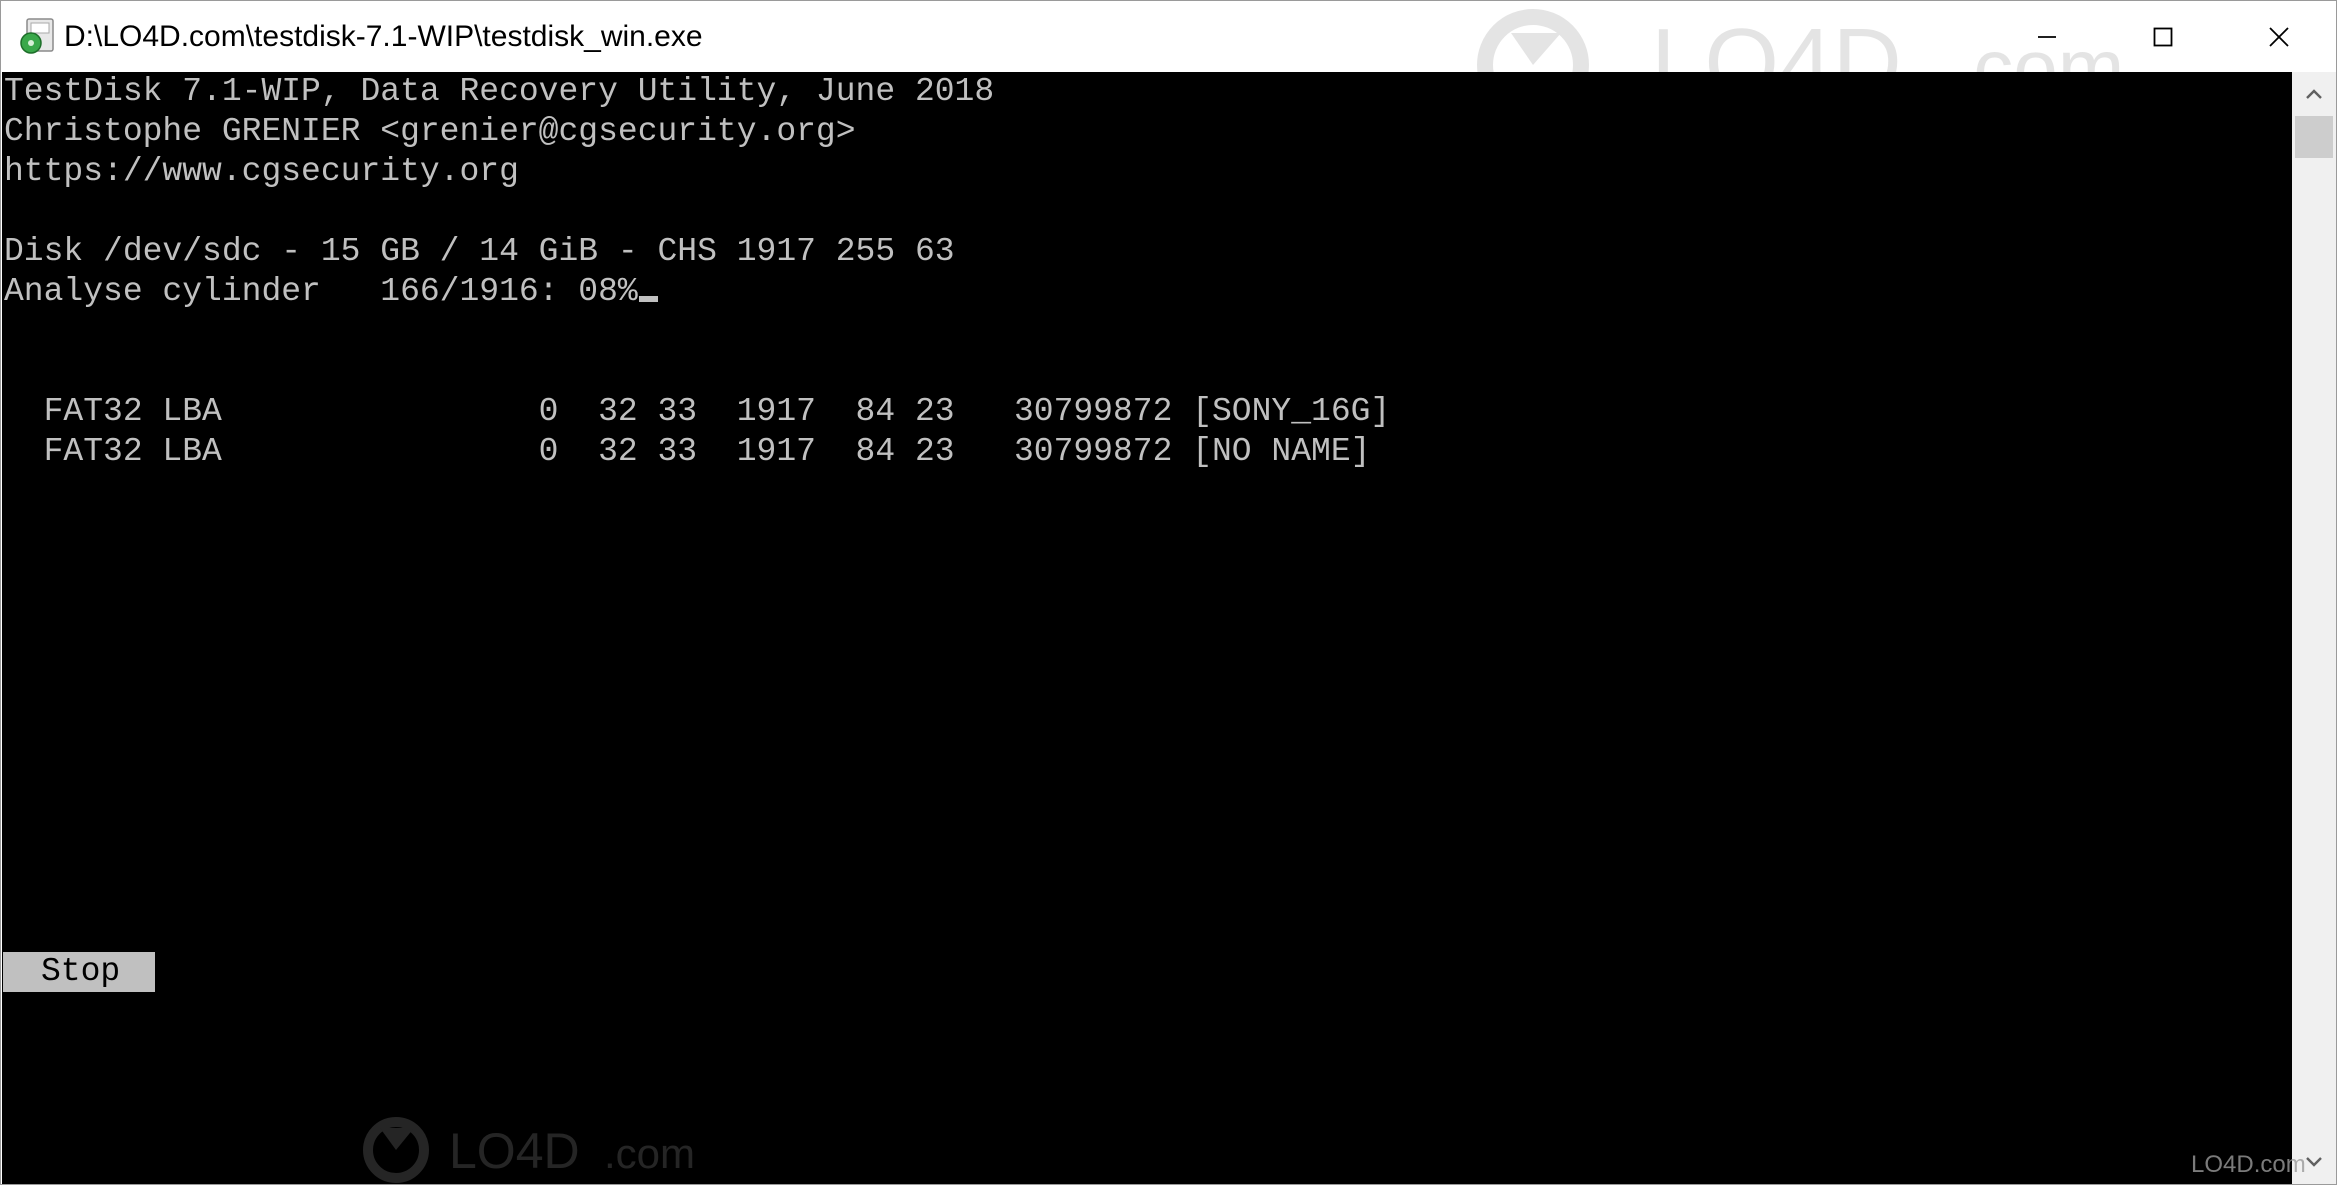  I want to click on svg-text: LO4D, so click(514, 1151).